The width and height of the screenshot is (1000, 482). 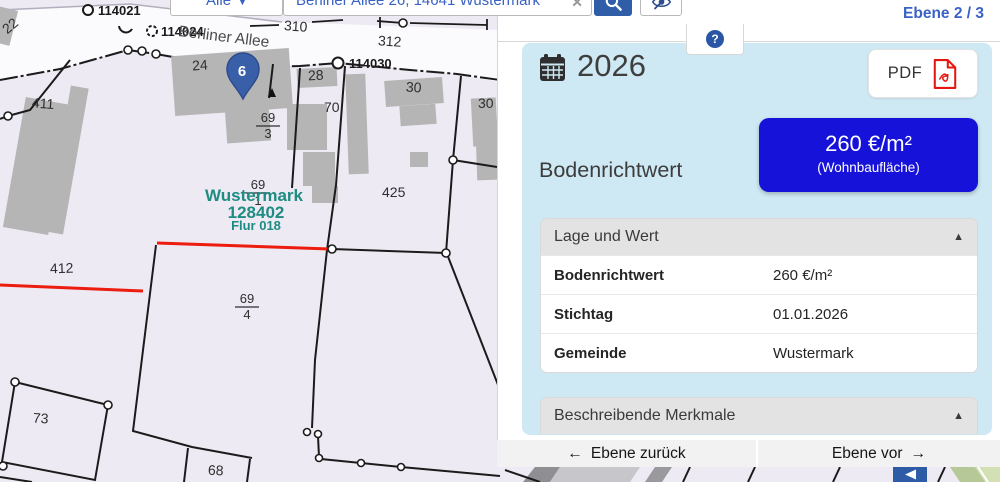 I want to click on table-row: Gemeinde Wustermark, so click(x=759, y=352).